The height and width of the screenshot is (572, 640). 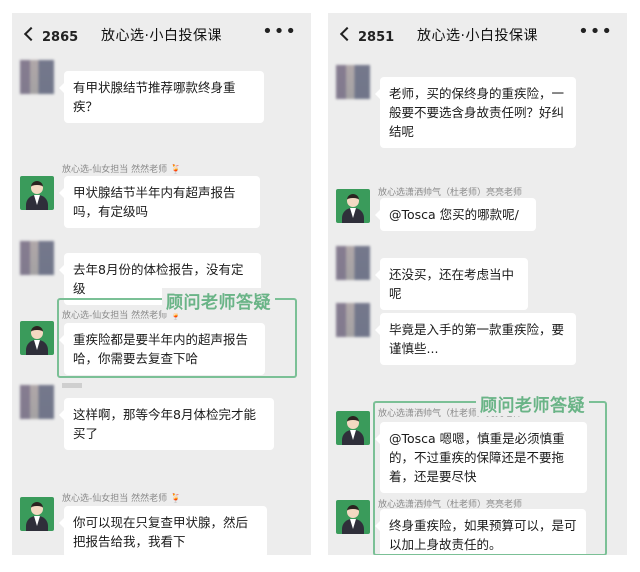 I want to click on message-bubble: 还没买，还在考虑当中呢, so click(x=451, y=284).